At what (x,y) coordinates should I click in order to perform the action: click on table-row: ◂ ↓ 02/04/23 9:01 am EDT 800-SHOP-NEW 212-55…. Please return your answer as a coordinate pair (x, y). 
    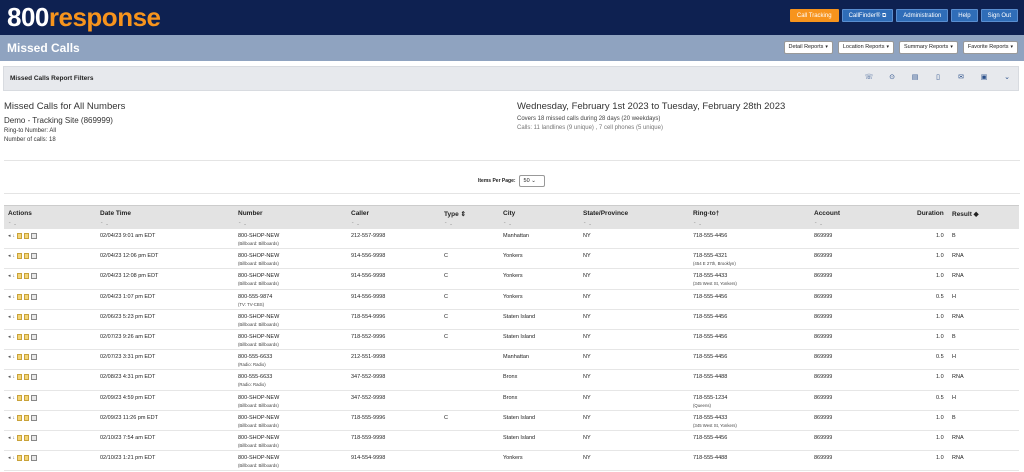
    Looking at the image, I should click on (511, 239).